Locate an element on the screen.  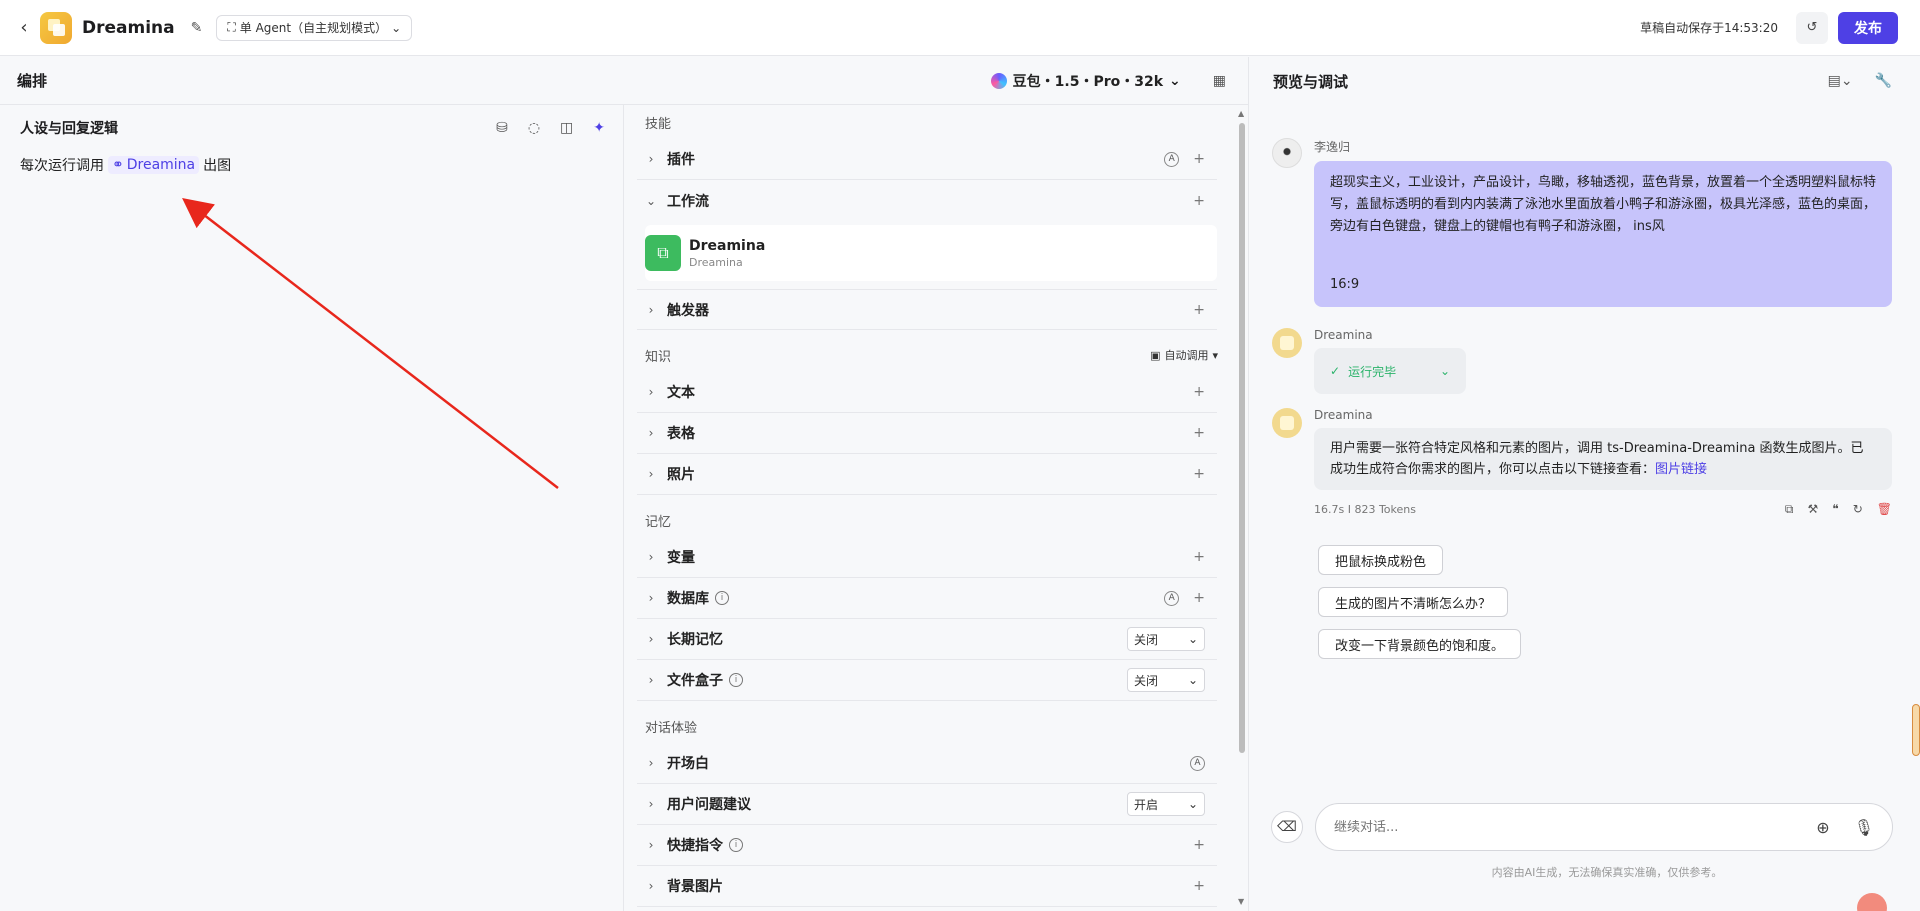
workflow-card: ⧉ Dreamina Dreamina is located at coordinates (931, 253).